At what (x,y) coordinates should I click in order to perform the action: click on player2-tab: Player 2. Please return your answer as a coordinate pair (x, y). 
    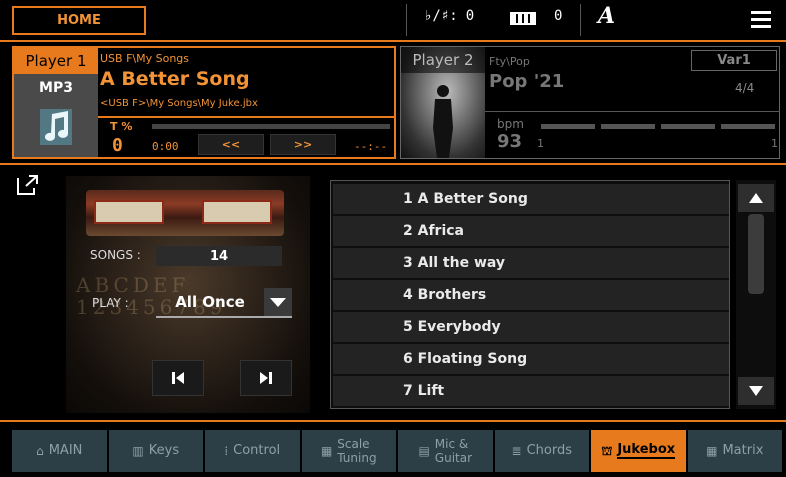
    Looking at the image, I should click on (443, 60).